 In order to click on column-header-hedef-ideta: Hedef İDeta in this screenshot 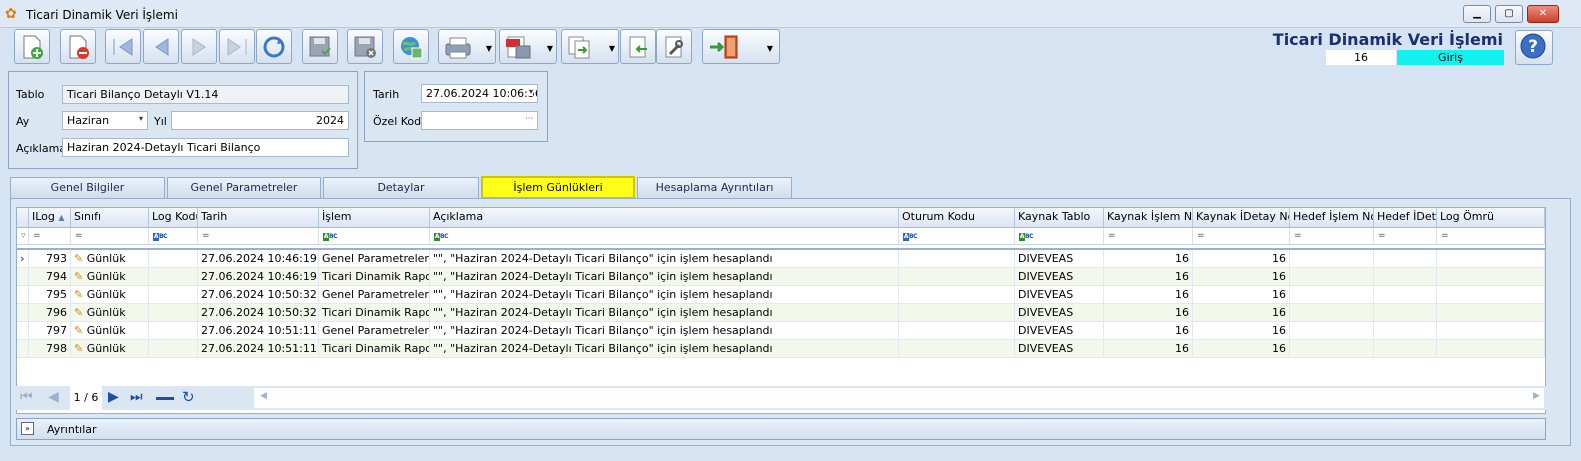, I will do `click(1405, 218)`.